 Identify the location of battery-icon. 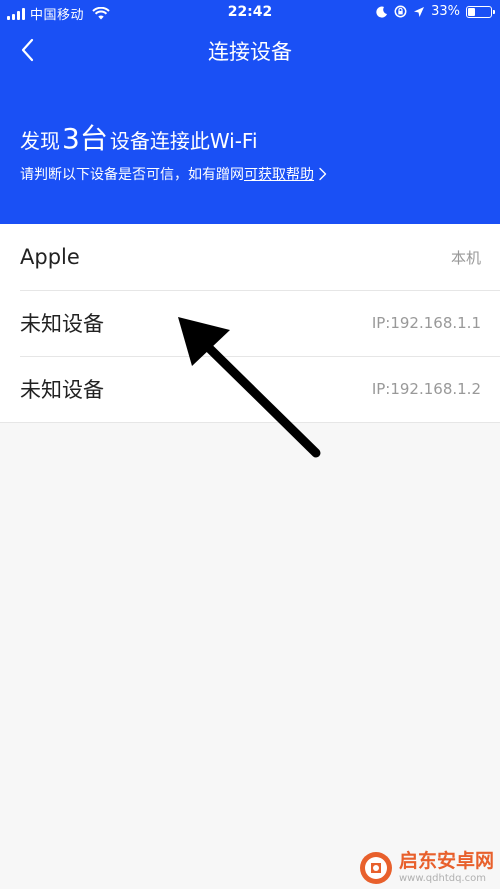
(480, 11).